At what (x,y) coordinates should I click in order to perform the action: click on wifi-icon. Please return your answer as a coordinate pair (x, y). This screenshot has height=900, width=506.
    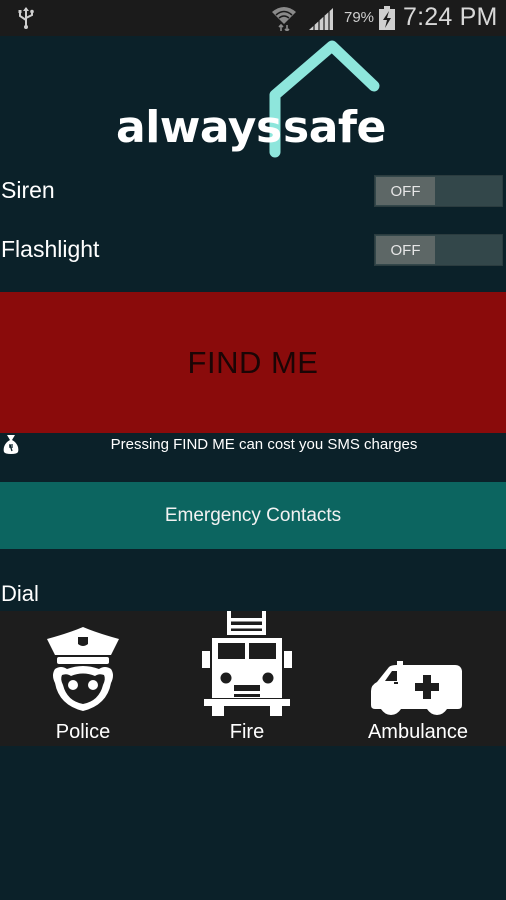
    Looking at the image, I should click on (284, 19).